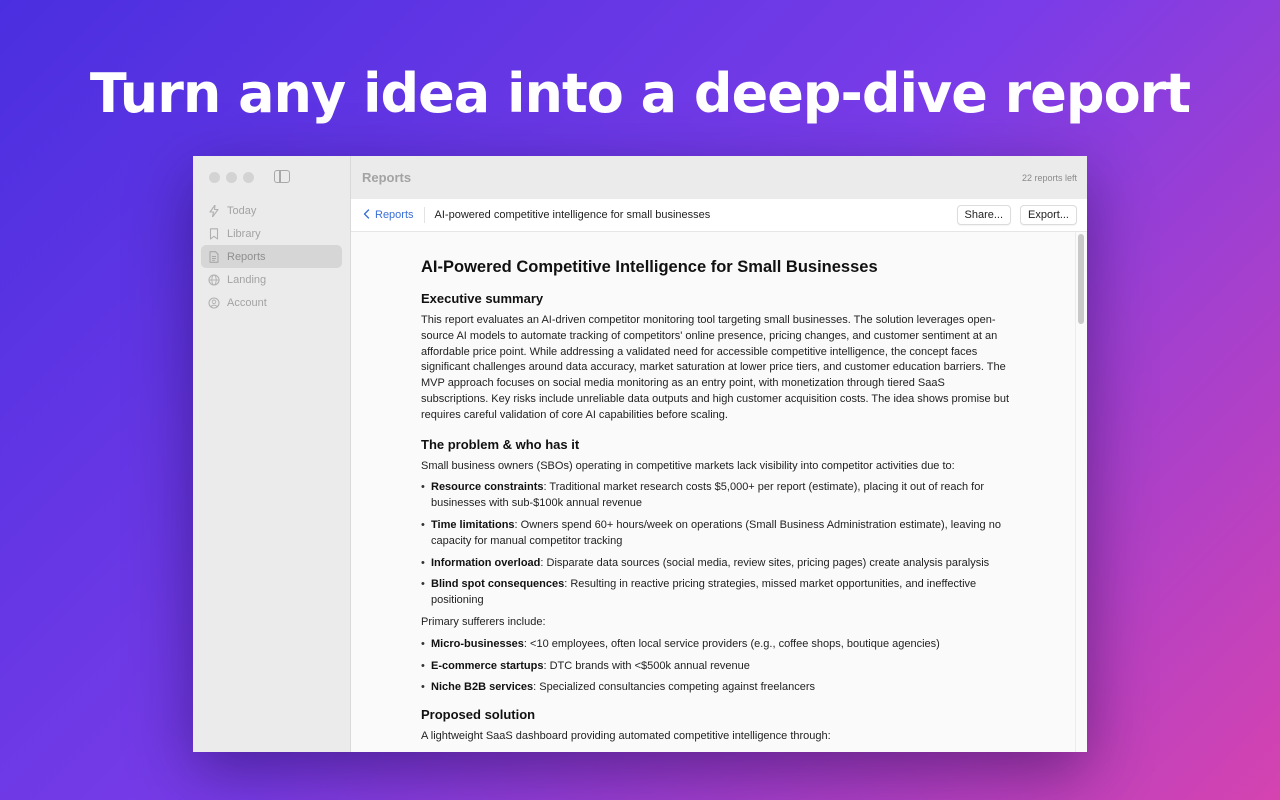 The height and width of the screenshot is (800, 1280). I want to click on person-circle-icon, so click(214, 302).